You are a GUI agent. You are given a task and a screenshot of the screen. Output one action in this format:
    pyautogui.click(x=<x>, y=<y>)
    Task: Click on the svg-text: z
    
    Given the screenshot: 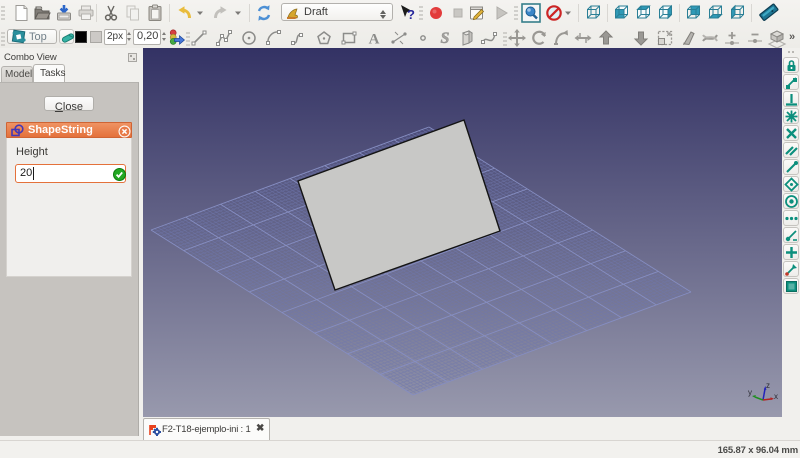 What is the action you would take?
    pyautogui.click(x=768, y=385)
    